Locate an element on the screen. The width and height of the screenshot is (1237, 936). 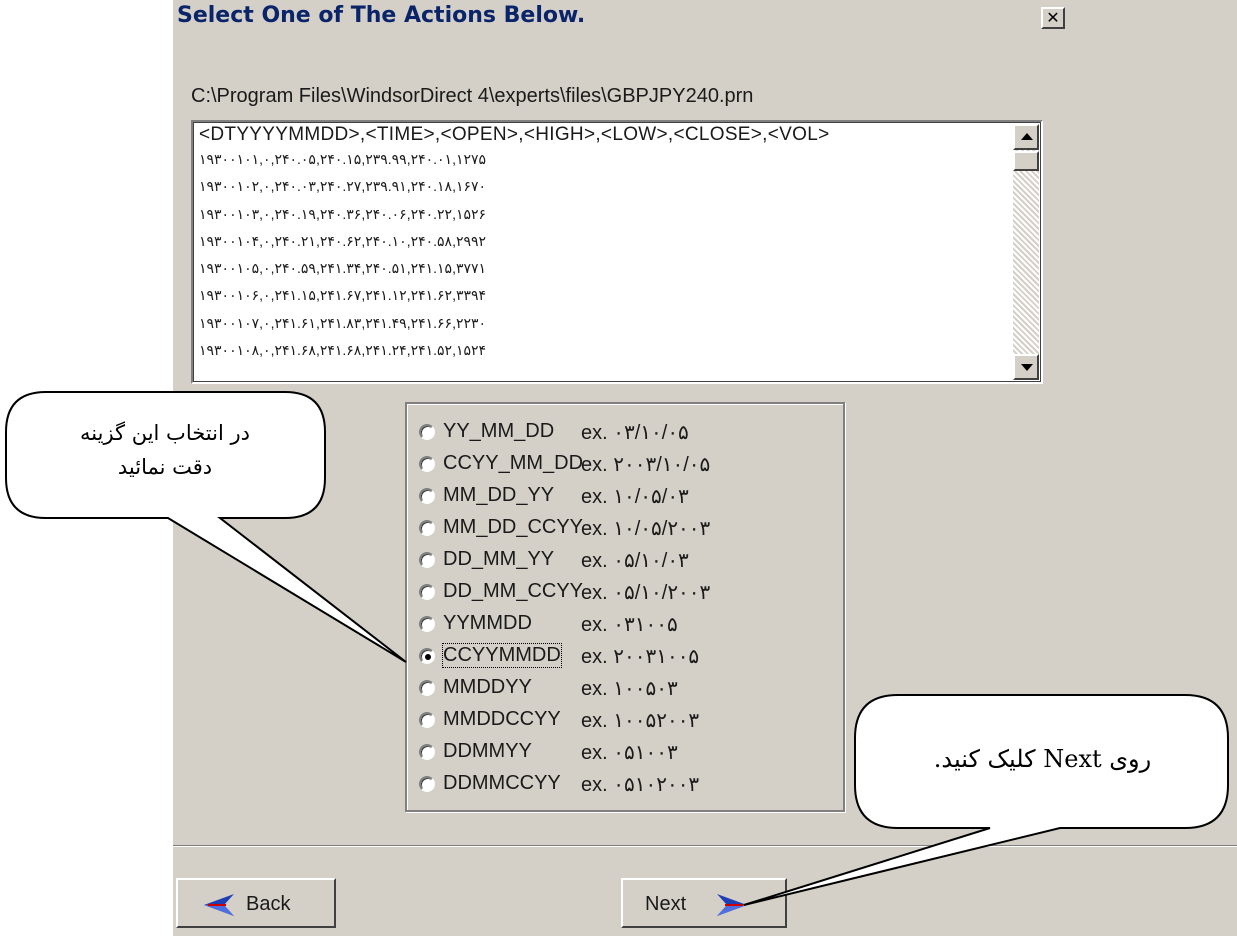
back-label: Back is located at coordinates (268, 904).